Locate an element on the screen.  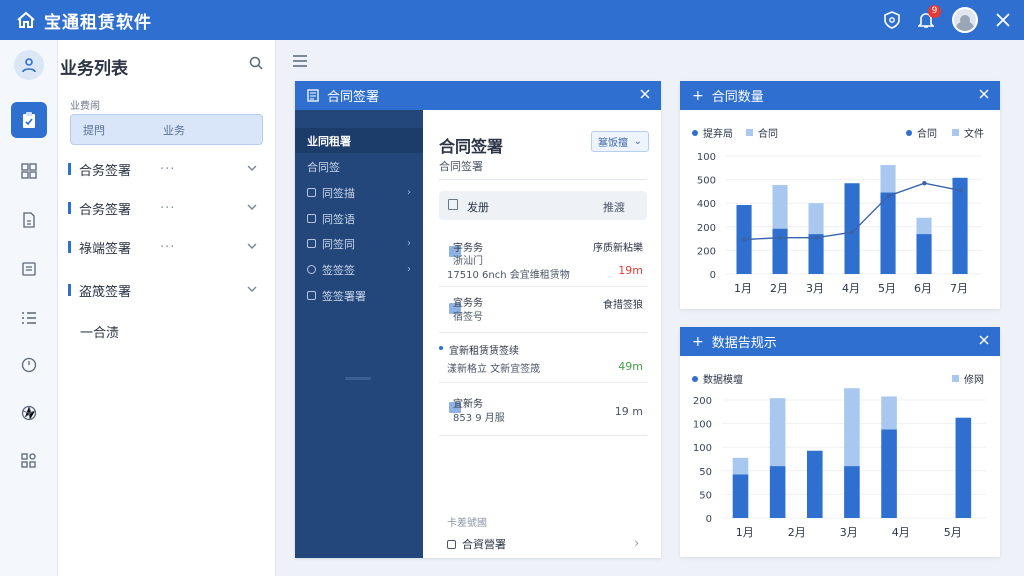
rail-notes is located at coordinates (29, 269).